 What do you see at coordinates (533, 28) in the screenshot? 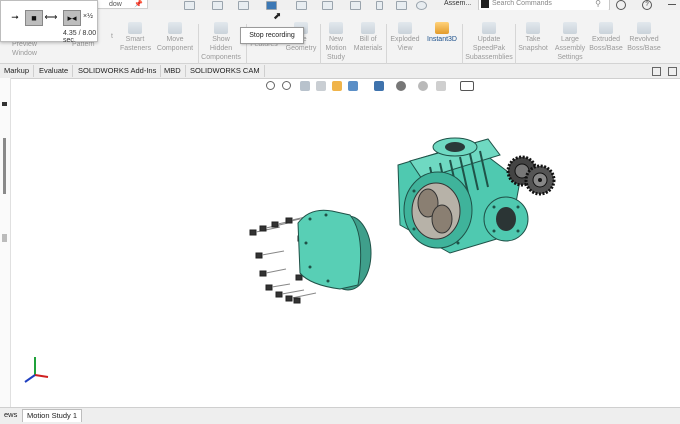
I see `take-snapshot-icon` at bounding box center [533, 28].